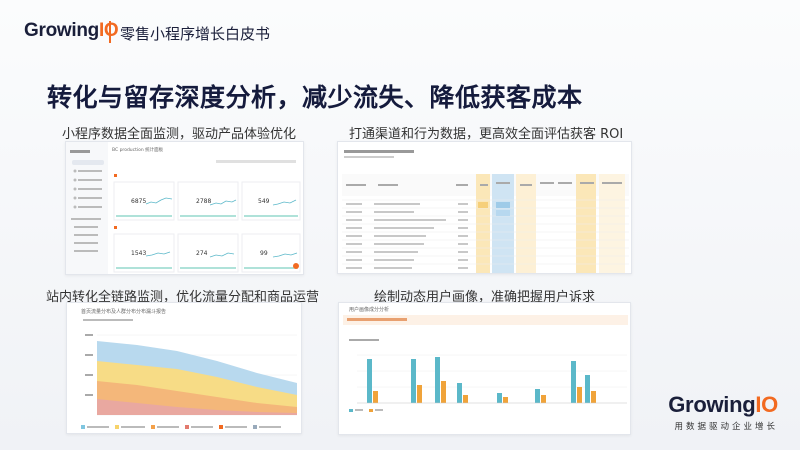 The width and height of the screenshot is (800, 450). I want to click on user-profile-screenshot: 用户画像成分分析, so click(484, 368).